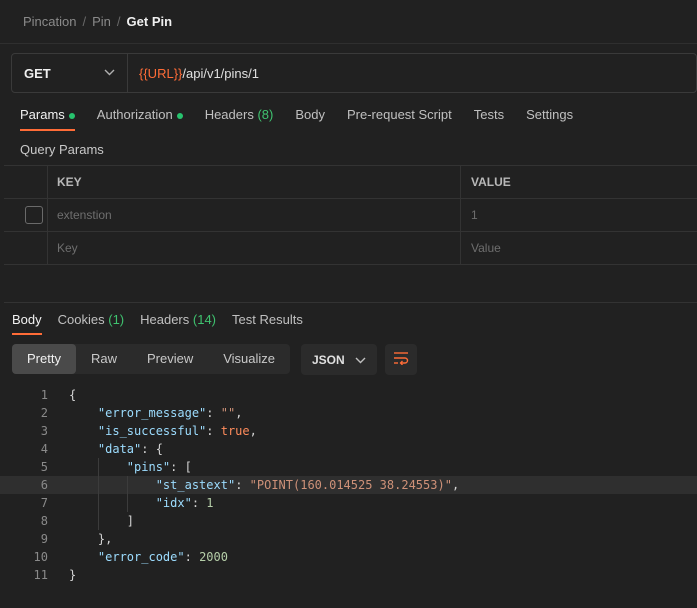 The image size is (697, 608). Describe the element at coordinates (152, 413) in the screenshot. I see `json-key: "error_message"` at that location.